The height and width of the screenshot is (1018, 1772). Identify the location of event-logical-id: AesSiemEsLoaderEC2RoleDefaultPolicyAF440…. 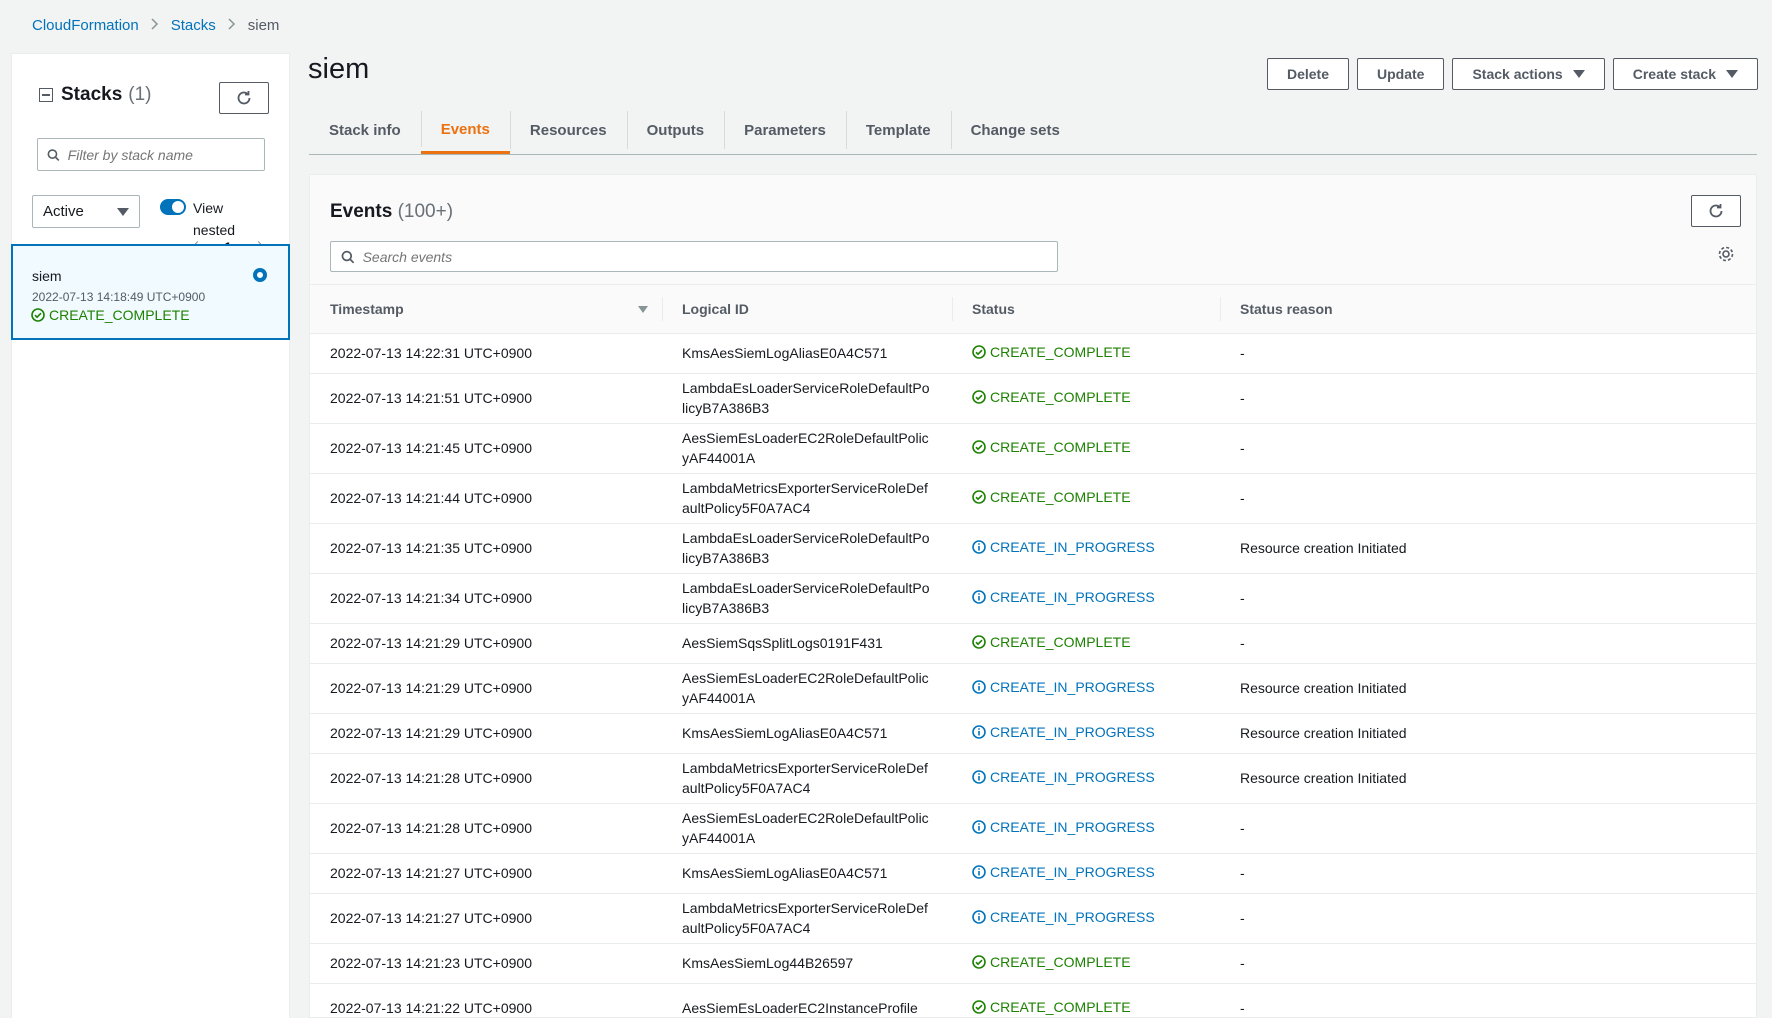
(807, 448).